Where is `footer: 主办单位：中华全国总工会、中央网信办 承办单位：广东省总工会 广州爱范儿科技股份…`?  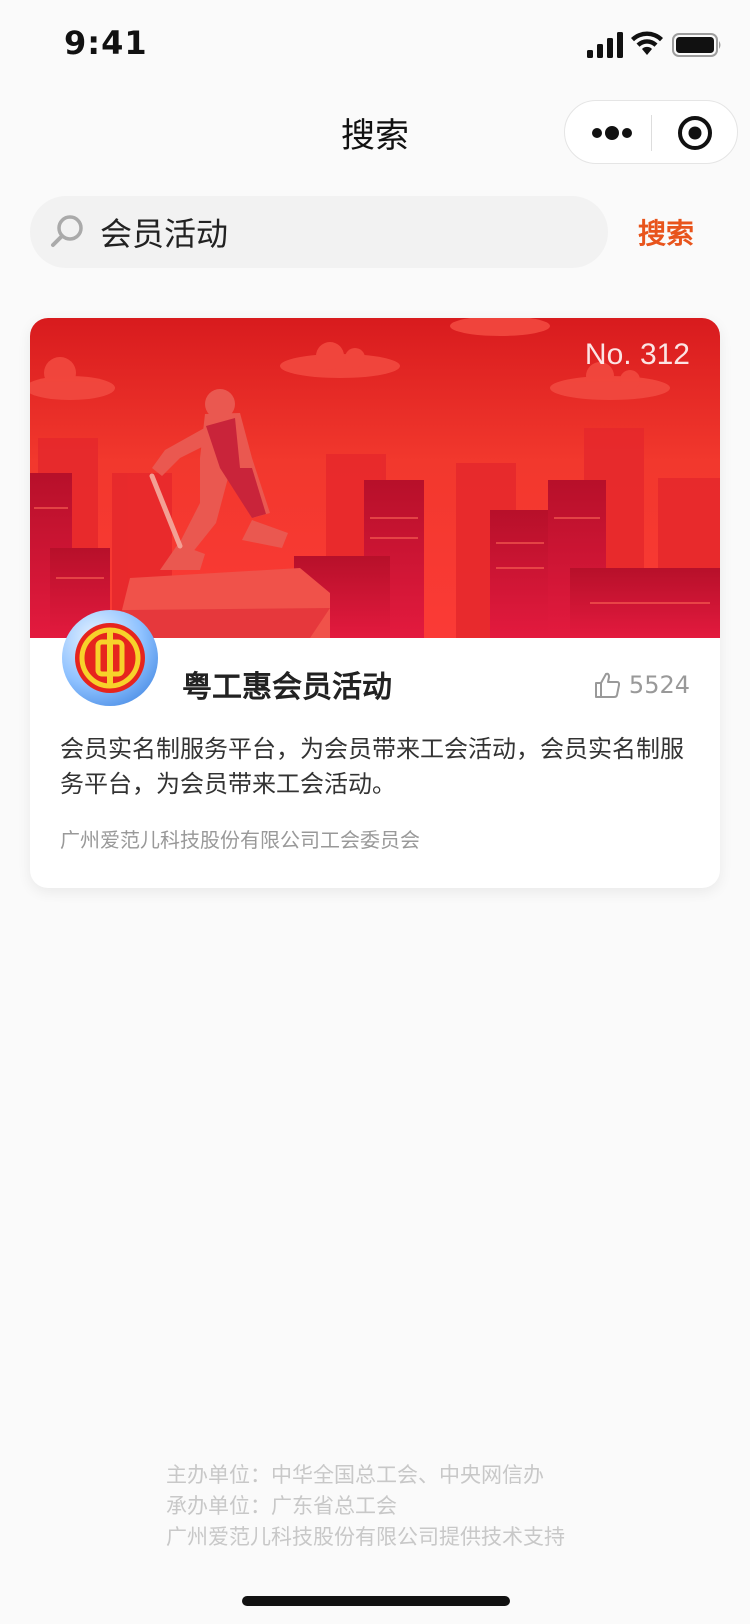
footer: 主办单位：中华全国总工会、中央网信办 承办单位：广东省总工会 广州爱范儿科技股份… is located at coordinates (365, 1506).